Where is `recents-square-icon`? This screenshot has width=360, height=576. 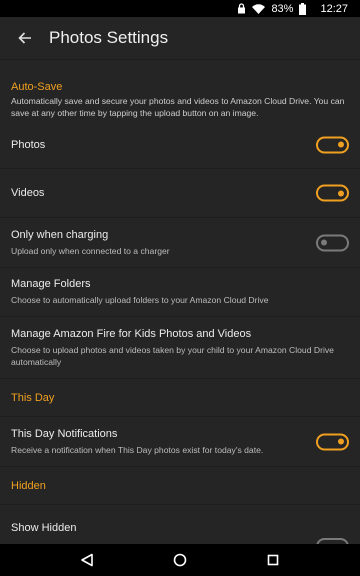
recents-square-icon is located at coordinates (273, 560).